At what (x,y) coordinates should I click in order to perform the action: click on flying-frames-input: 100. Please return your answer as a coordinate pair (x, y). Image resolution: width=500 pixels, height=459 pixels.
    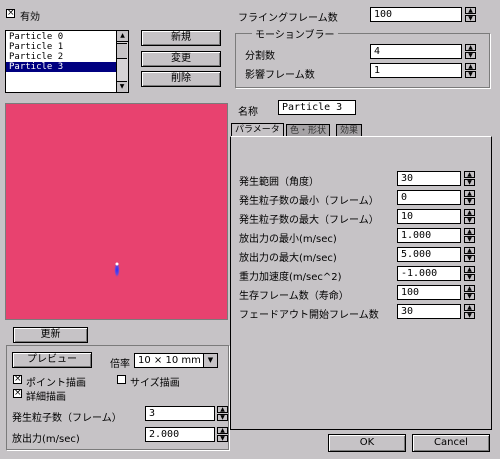
    Looking at the image, I should click on (416, 14).